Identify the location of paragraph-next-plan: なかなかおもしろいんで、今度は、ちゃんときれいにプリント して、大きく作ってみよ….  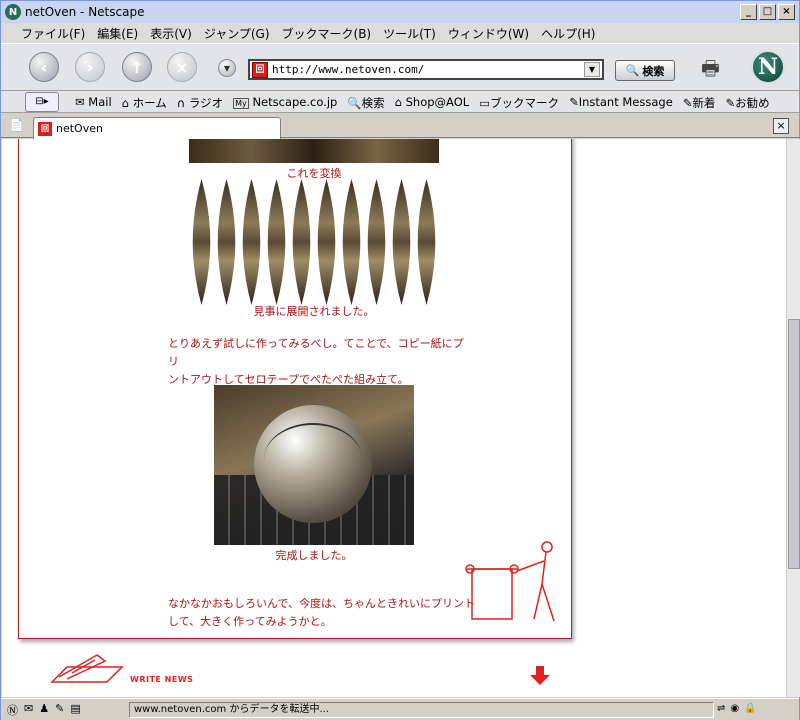
(322, 612).